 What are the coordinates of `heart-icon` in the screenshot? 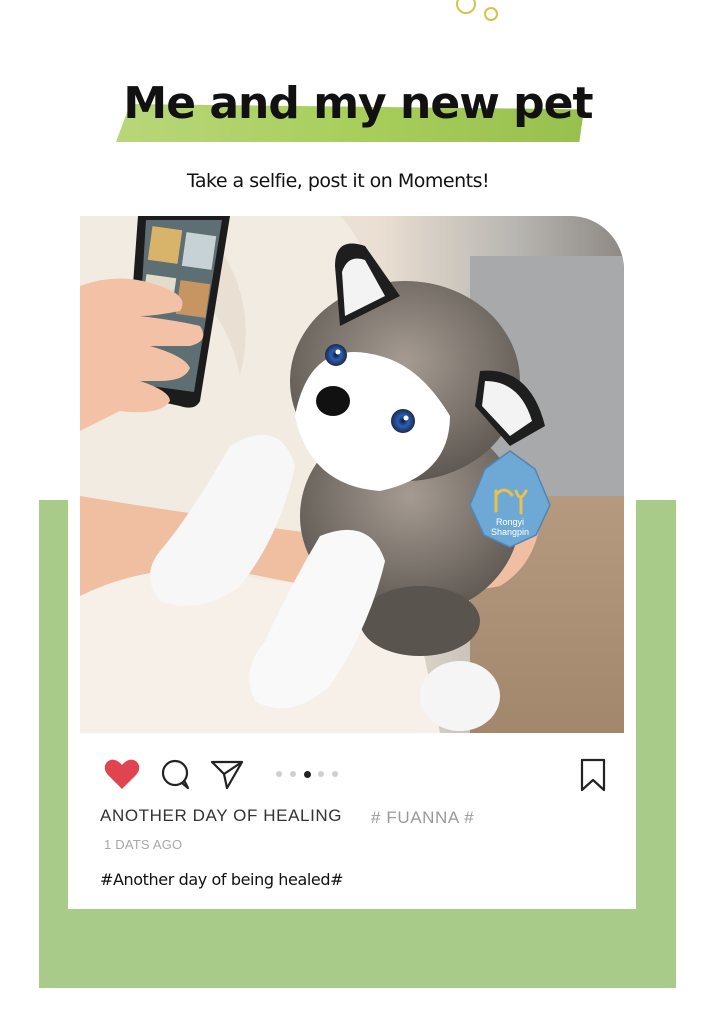 It's located at (122, 774).